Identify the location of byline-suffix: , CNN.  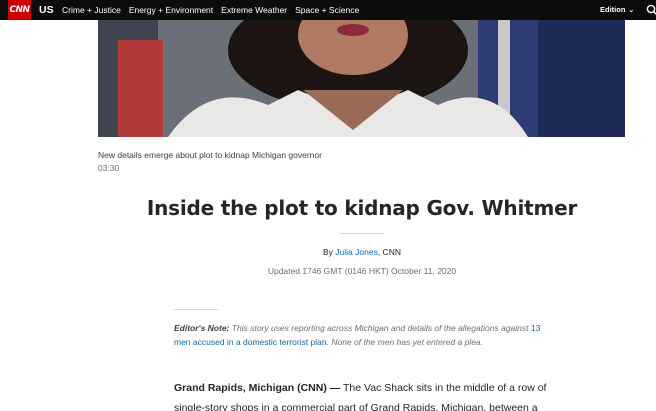
(389, 252).